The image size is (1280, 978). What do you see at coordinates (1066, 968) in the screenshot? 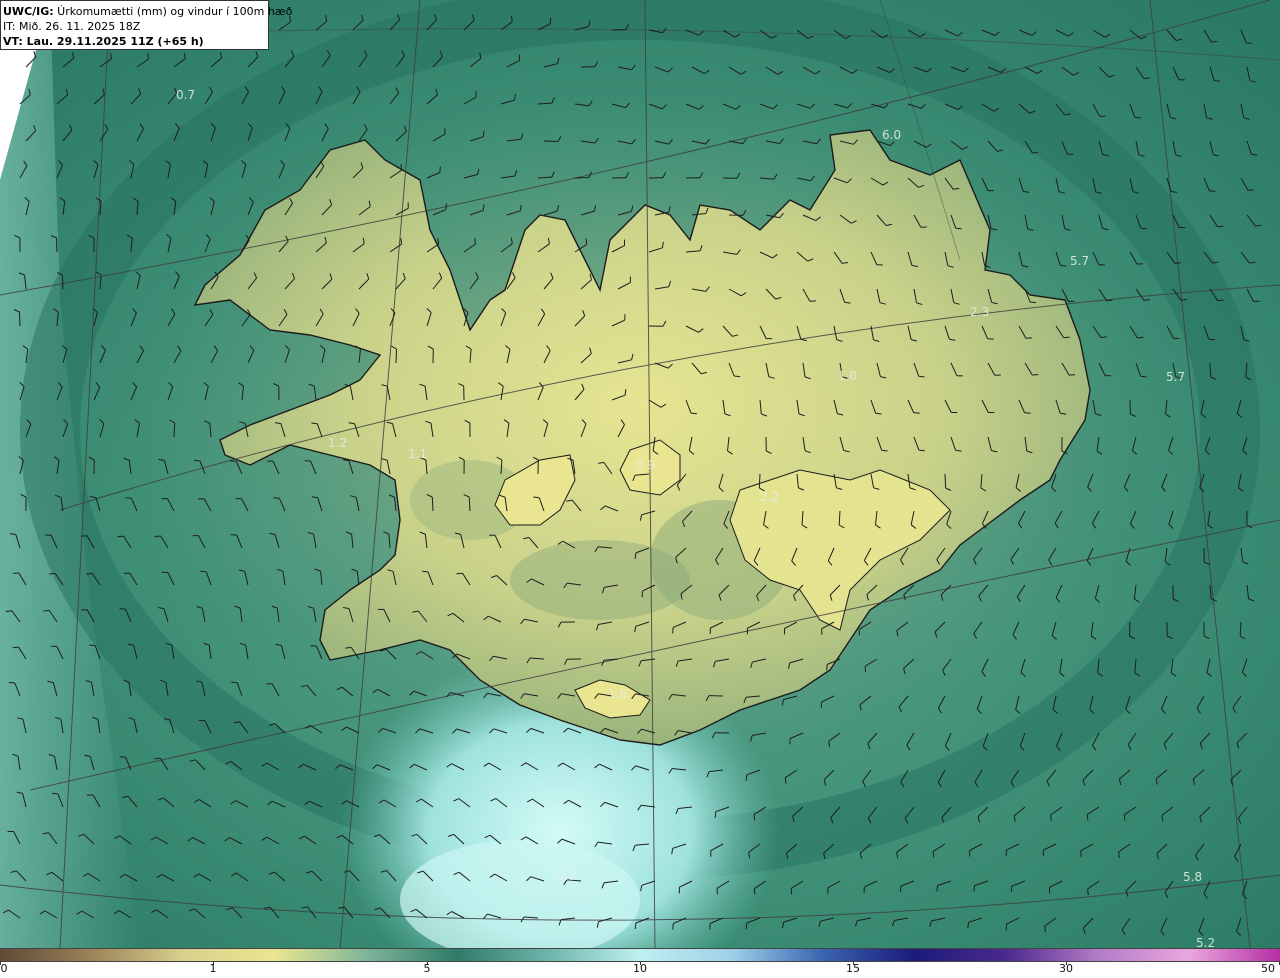
I see `colorbar-tick-label: 30` at bounding box center [1066, 968].